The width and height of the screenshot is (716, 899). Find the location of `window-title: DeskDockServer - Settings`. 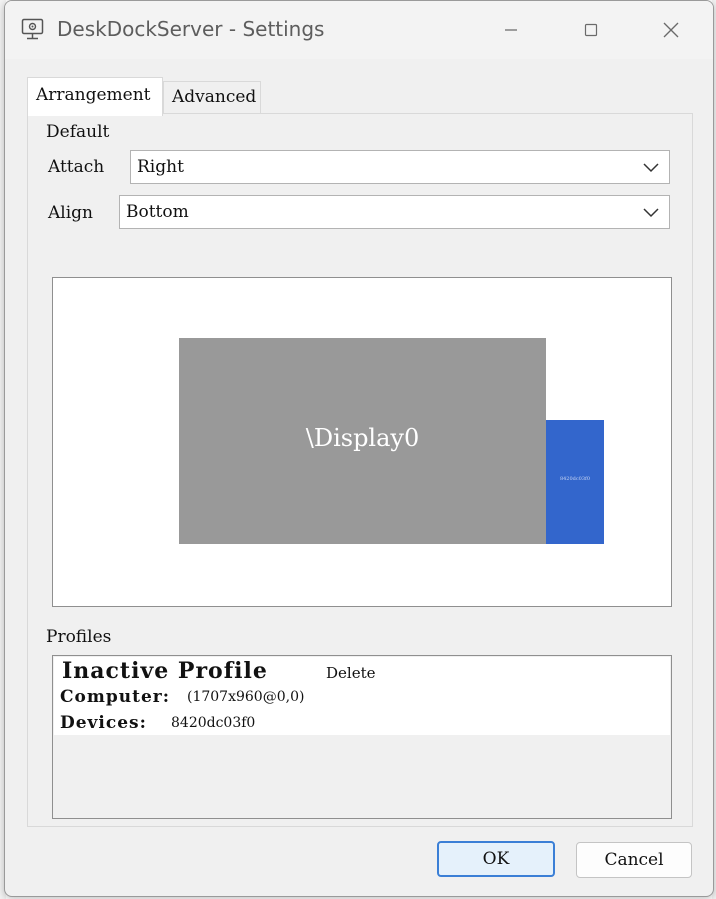

window-title: DeskDockServer - Settings is located at coordinates (191, 29).